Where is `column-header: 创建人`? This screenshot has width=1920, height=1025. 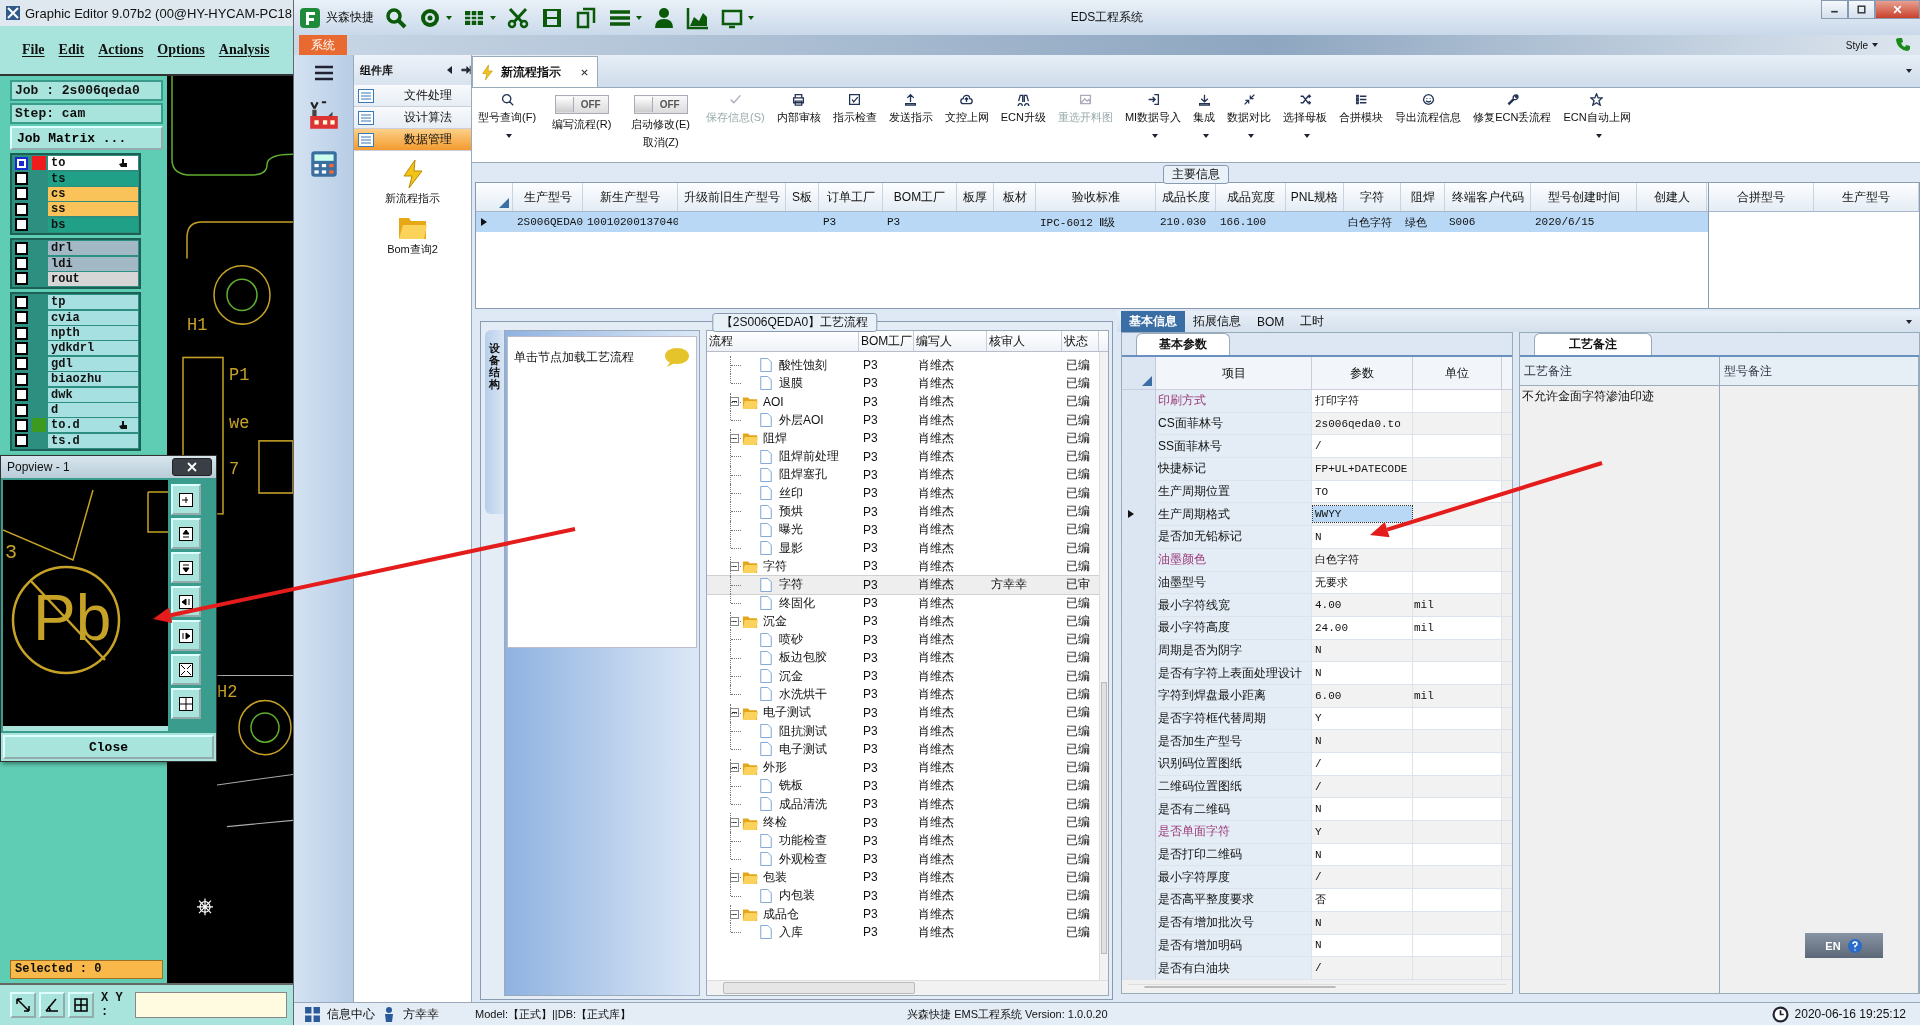 column-header: 创建人 is located at coordinates (1672, 197).